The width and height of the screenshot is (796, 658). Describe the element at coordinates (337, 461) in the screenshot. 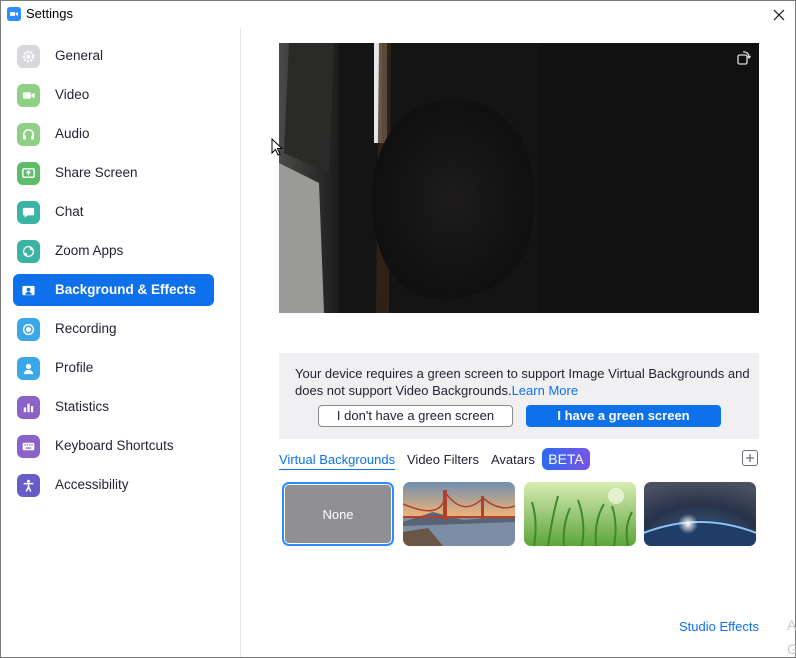

I see `tab-virtual-backgrounds: Virtual Backgrounds` at that location.